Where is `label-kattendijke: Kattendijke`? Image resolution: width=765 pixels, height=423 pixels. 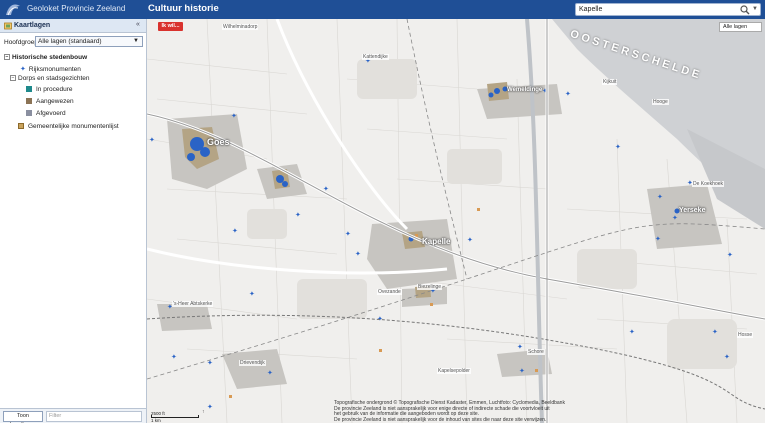
label-kattendijke: Kattendijke is located at coordinates (375, 57).